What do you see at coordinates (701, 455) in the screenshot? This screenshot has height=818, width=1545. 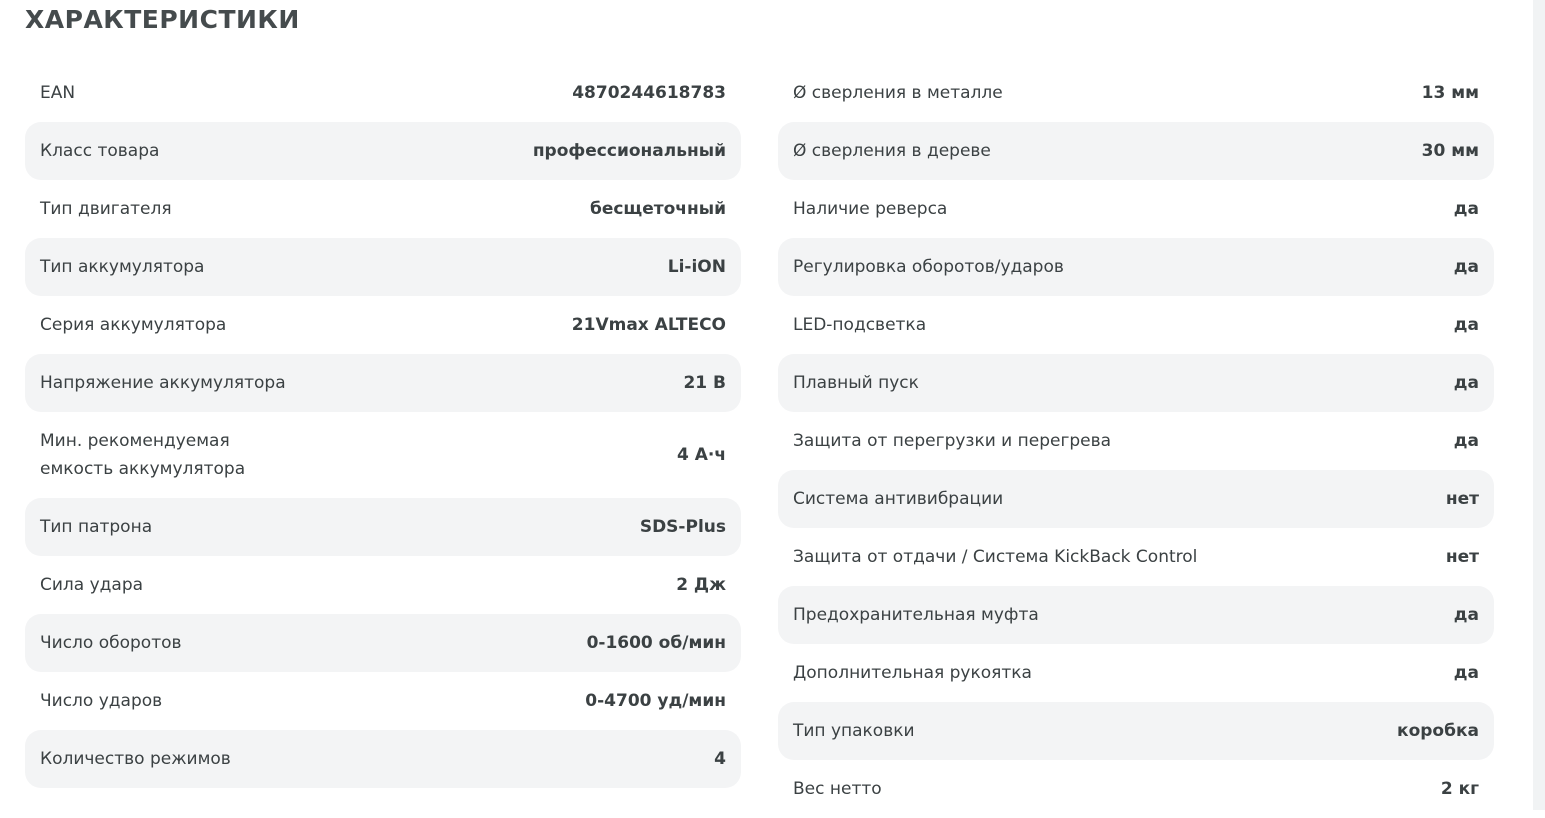 I see `spec-value: 4 А·ч` at bounding box center [701, 455].